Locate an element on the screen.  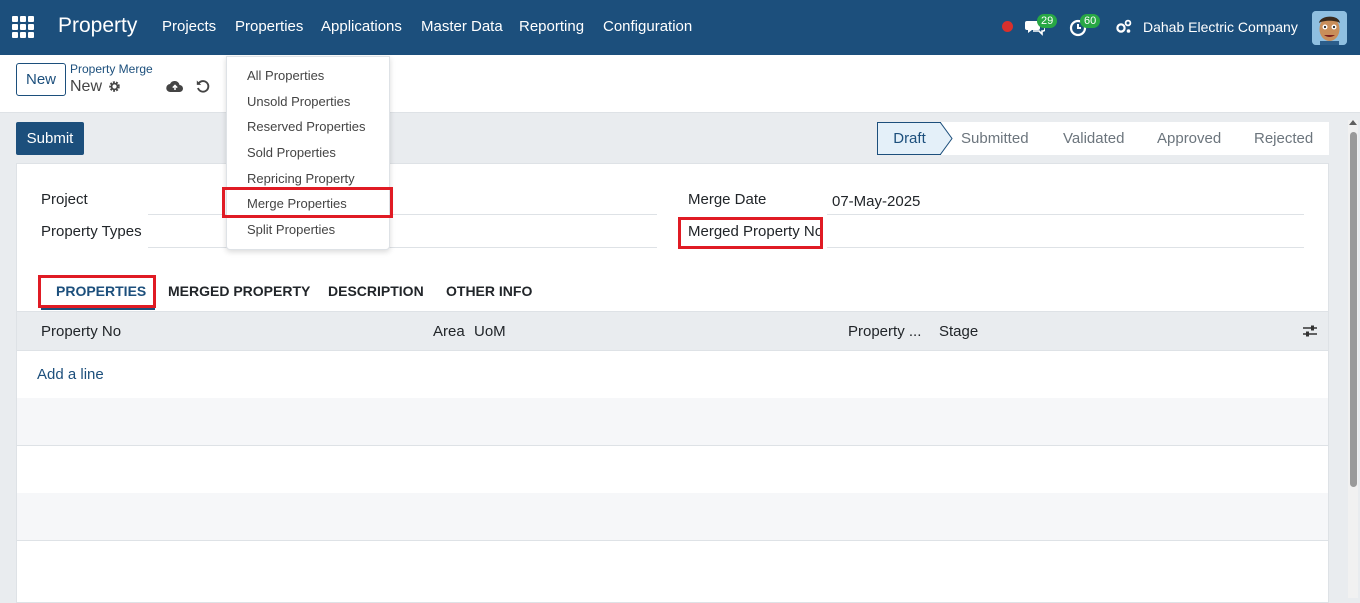
menu-item-reserved-properties: Reserved Properties is located at coordinates (306, 126).